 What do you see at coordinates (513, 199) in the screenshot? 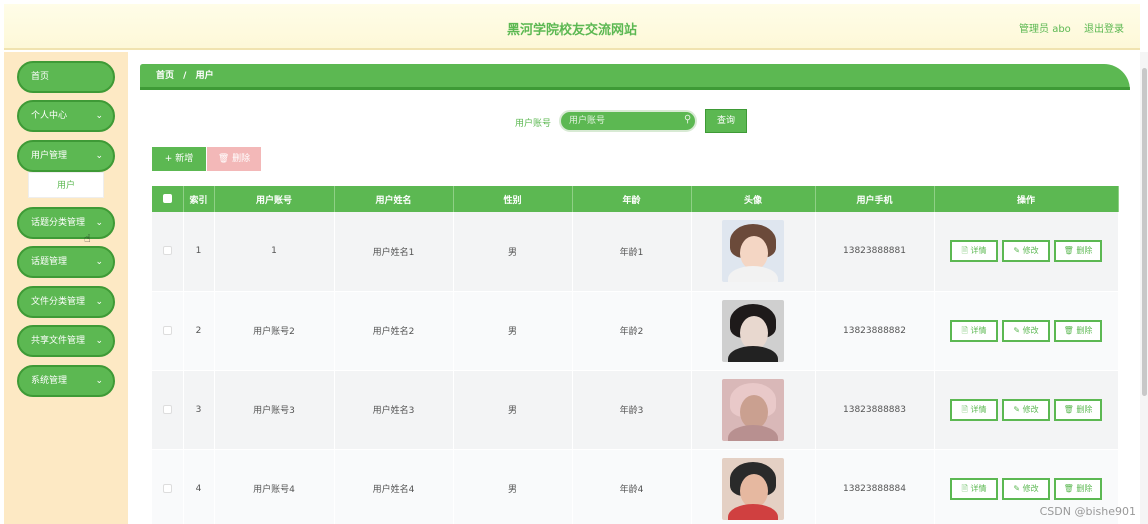
I see `column-header: 性别` at bounding box center [513, 199].